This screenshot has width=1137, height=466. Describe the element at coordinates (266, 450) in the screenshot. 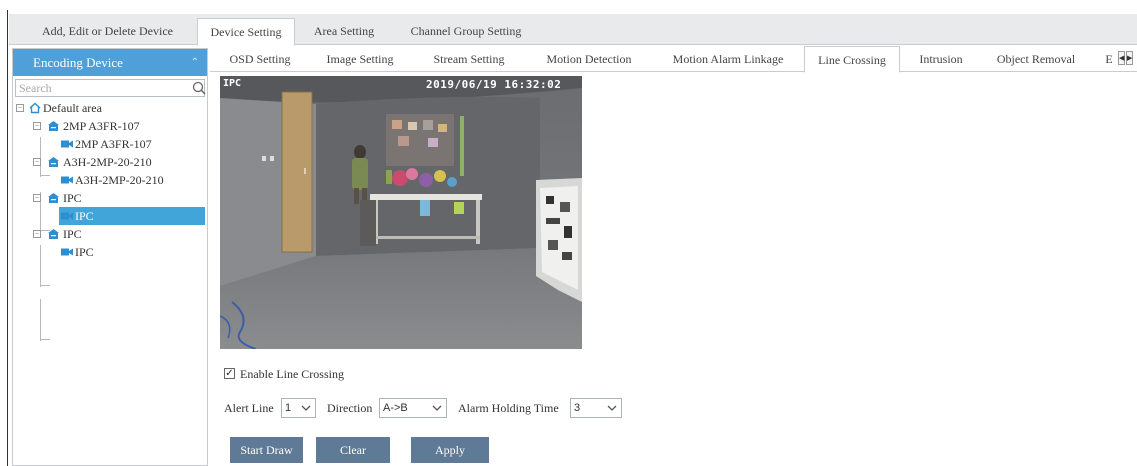

I see `start-draw-button: Start Draw` at that location.